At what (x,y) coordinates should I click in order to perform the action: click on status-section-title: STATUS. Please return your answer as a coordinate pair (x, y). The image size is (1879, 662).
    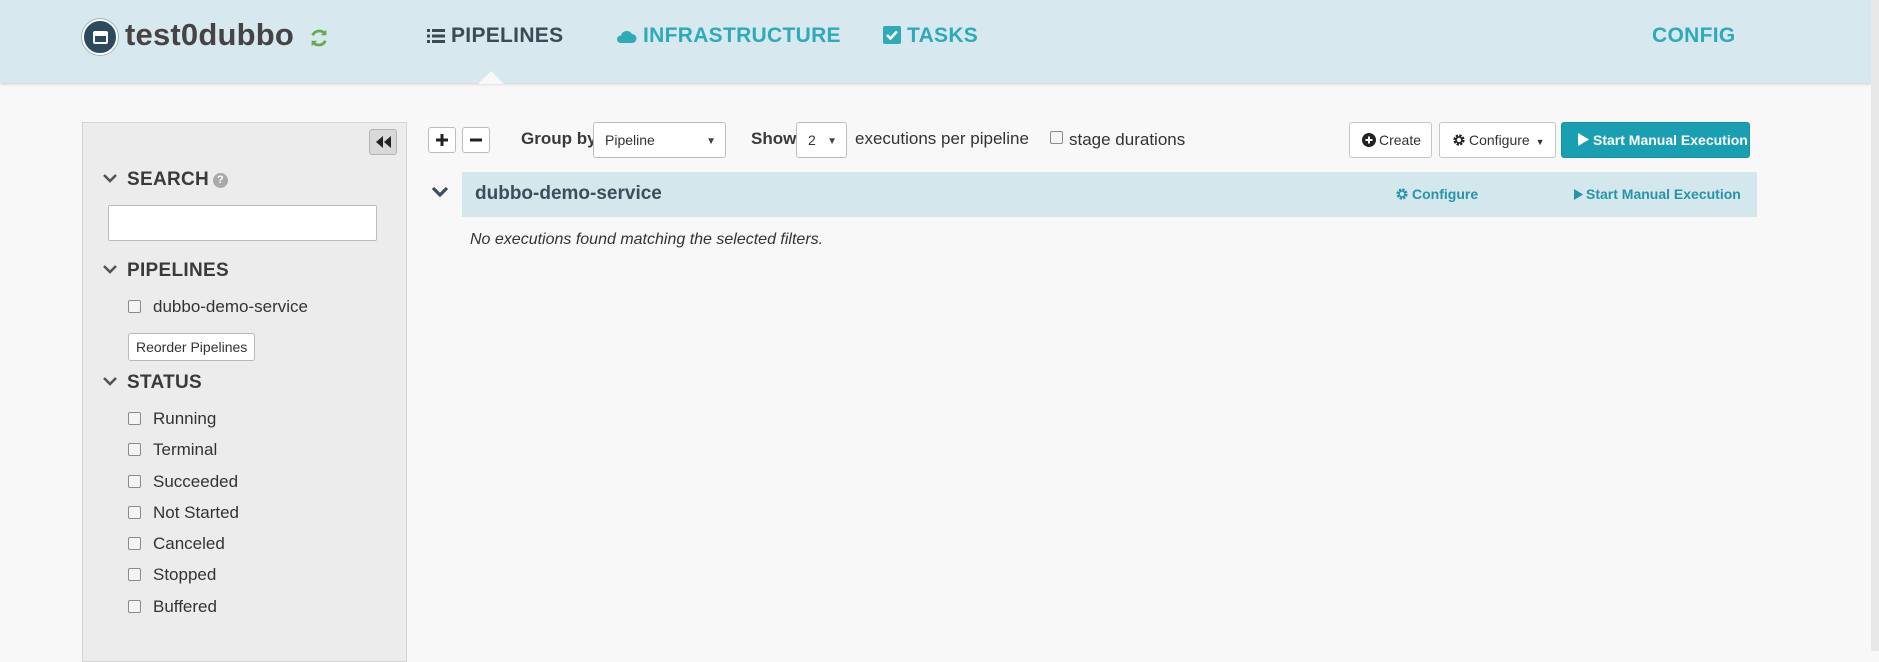
    Looking at the image, I should click on (164, 382).